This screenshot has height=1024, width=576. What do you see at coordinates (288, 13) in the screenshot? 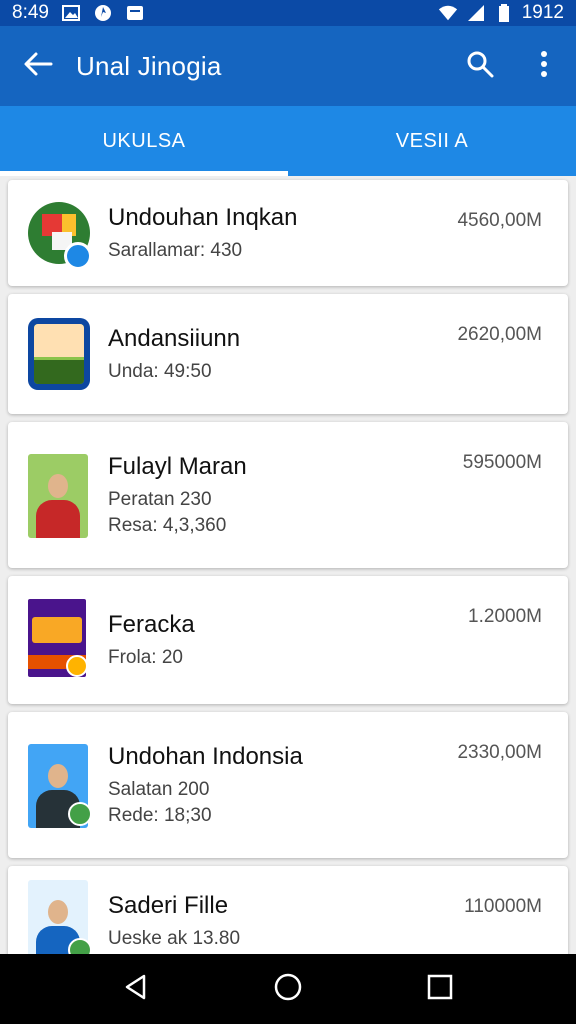
I see `status-bar: 8:49 1912` at bounding box center [288, 13].